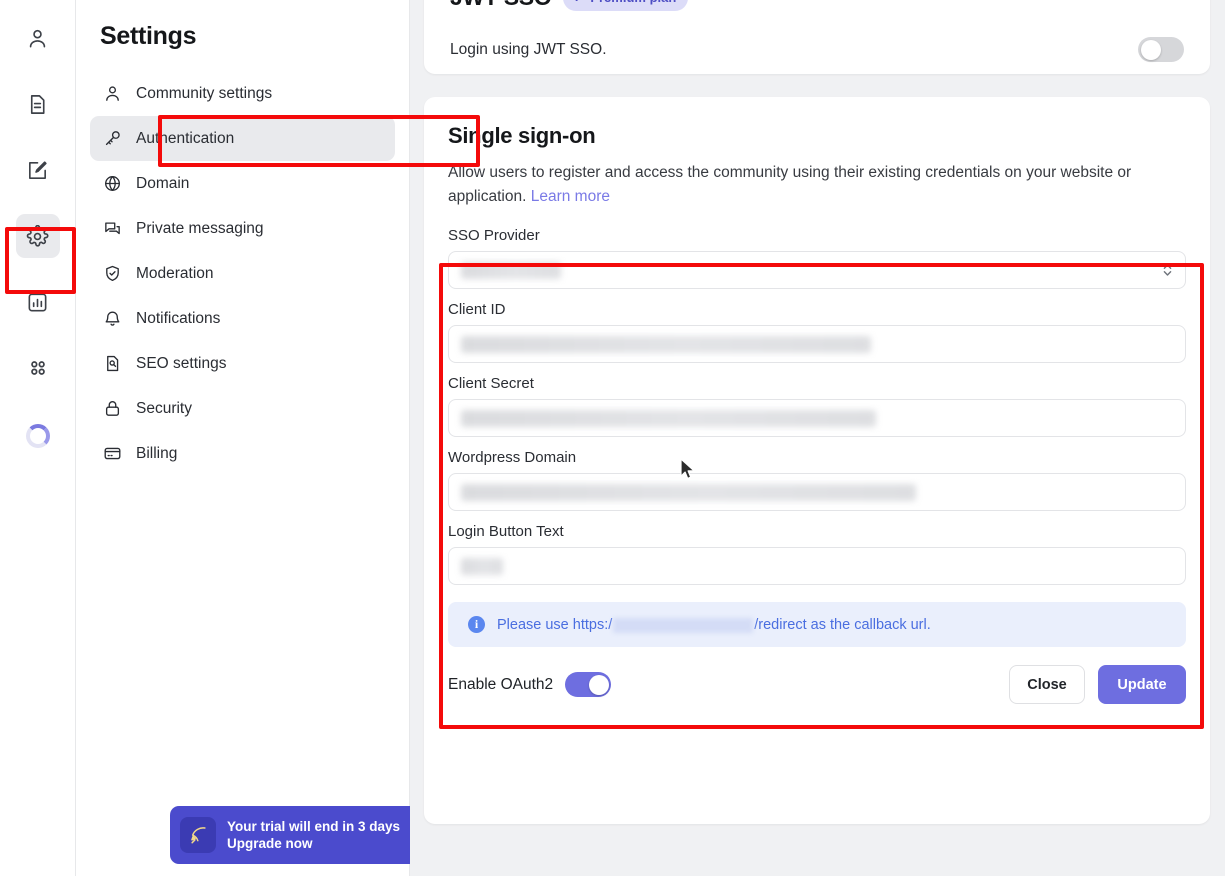 Image resolution: width=1225 pixels, height=876 pixels. I want to click on client-id-input, so click(817, 344).